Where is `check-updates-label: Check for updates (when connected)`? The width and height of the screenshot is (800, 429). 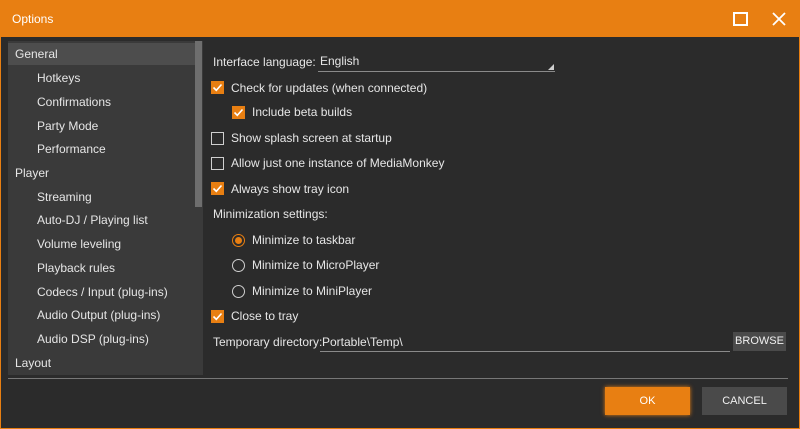
check-updates-label: Check for updates (when connected) is located at coordinates (329, 88).